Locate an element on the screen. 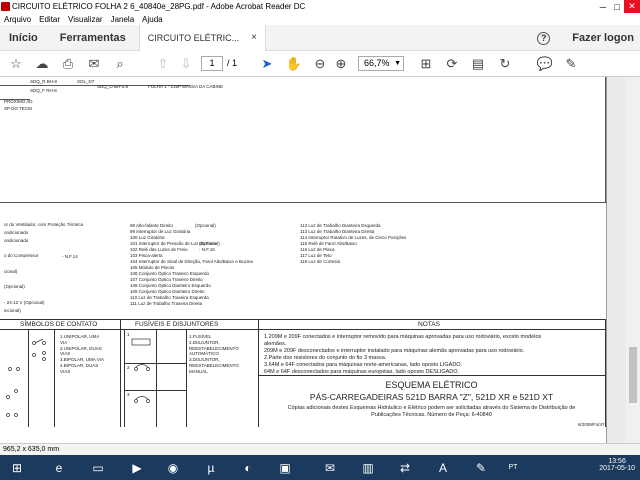  winrar-icon: ▥ is located at coordinates (368, 467).